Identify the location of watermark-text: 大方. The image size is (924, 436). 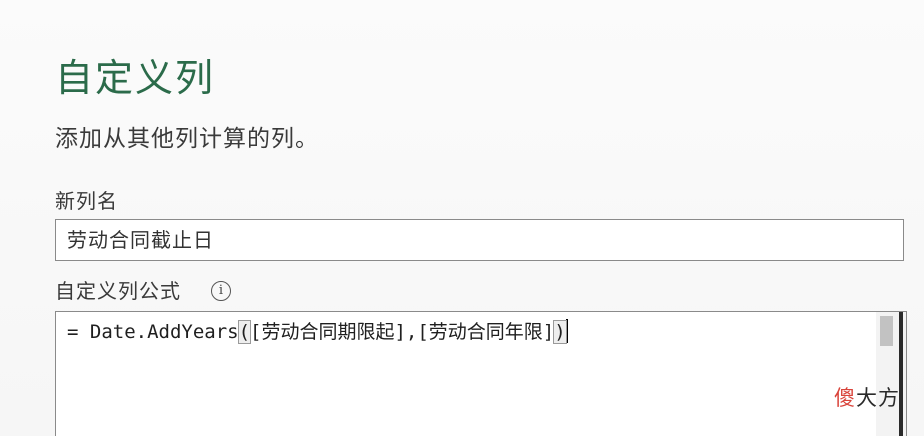
(878, 398).